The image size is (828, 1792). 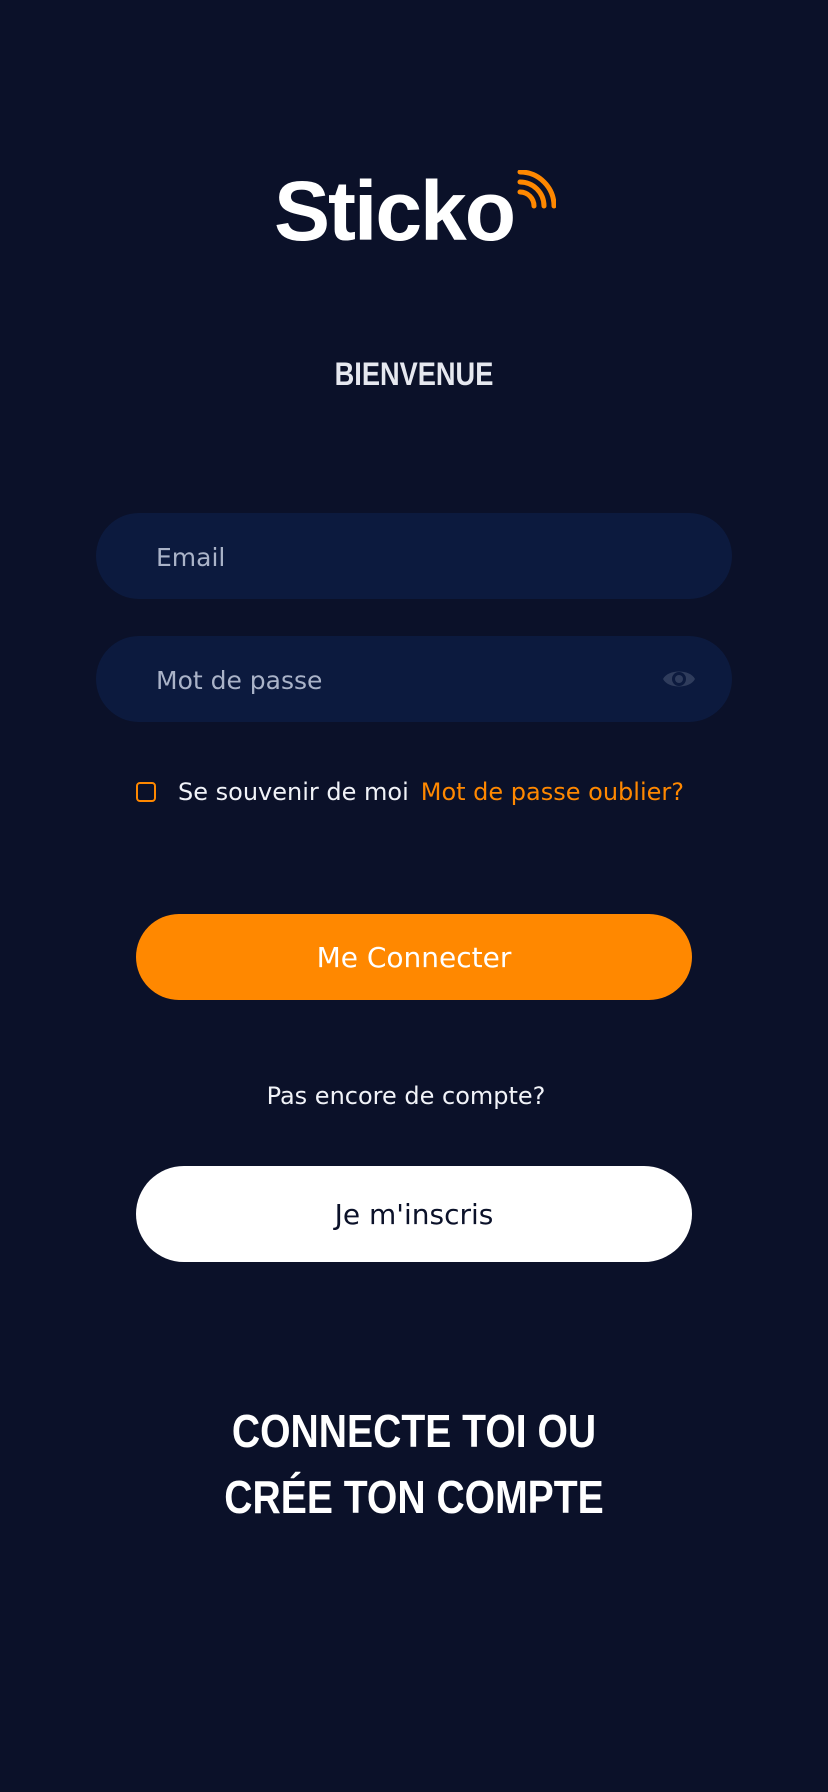 What do you see at coordinates (414, 1464) in the screenshot?
I see `tagline: CONNECTE TOI OU CRÉE TON COMPTE` at bounding box center [414, 1464].